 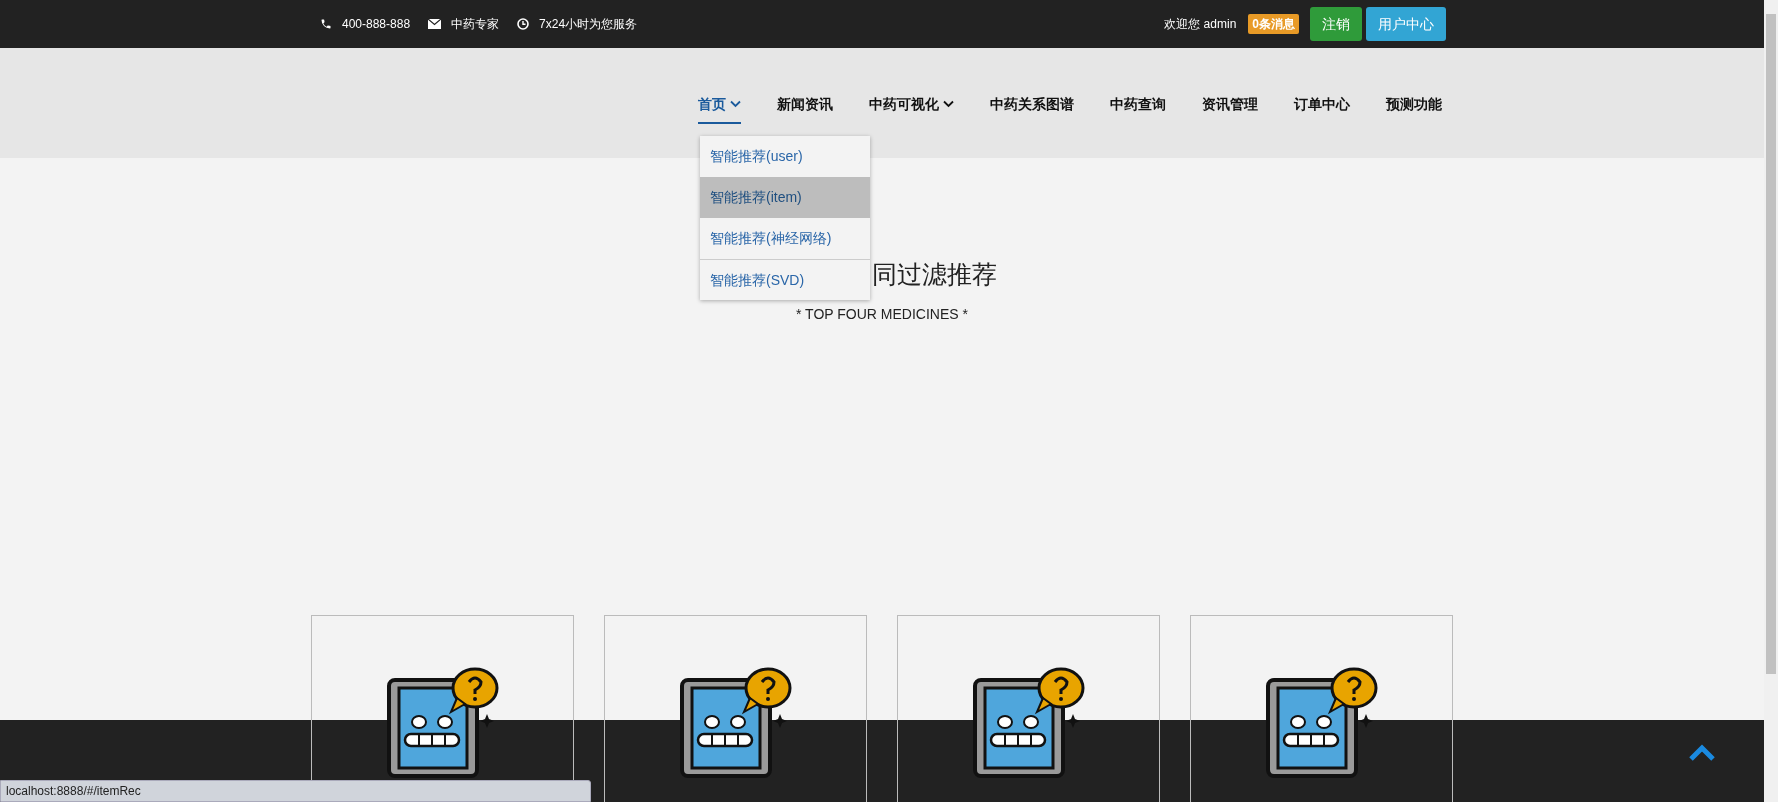 What do you see at coordinates (326, 24) in the screenshot?
I see `phone-icon` at bounding box center [326, 24].